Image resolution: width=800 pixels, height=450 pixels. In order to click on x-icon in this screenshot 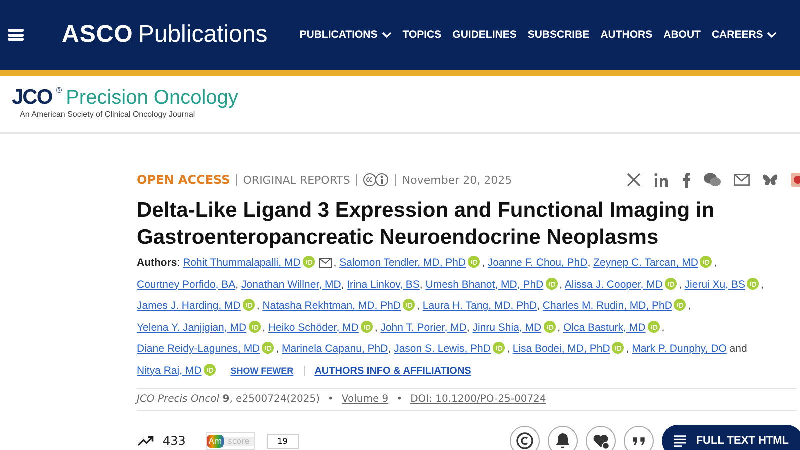, I will do `click(634, 180)`.